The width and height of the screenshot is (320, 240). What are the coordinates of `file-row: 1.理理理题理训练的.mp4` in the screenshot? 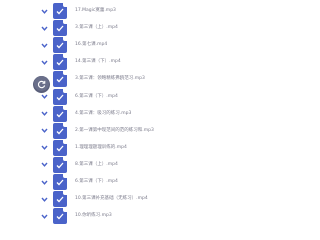 It's located at (115, 147).